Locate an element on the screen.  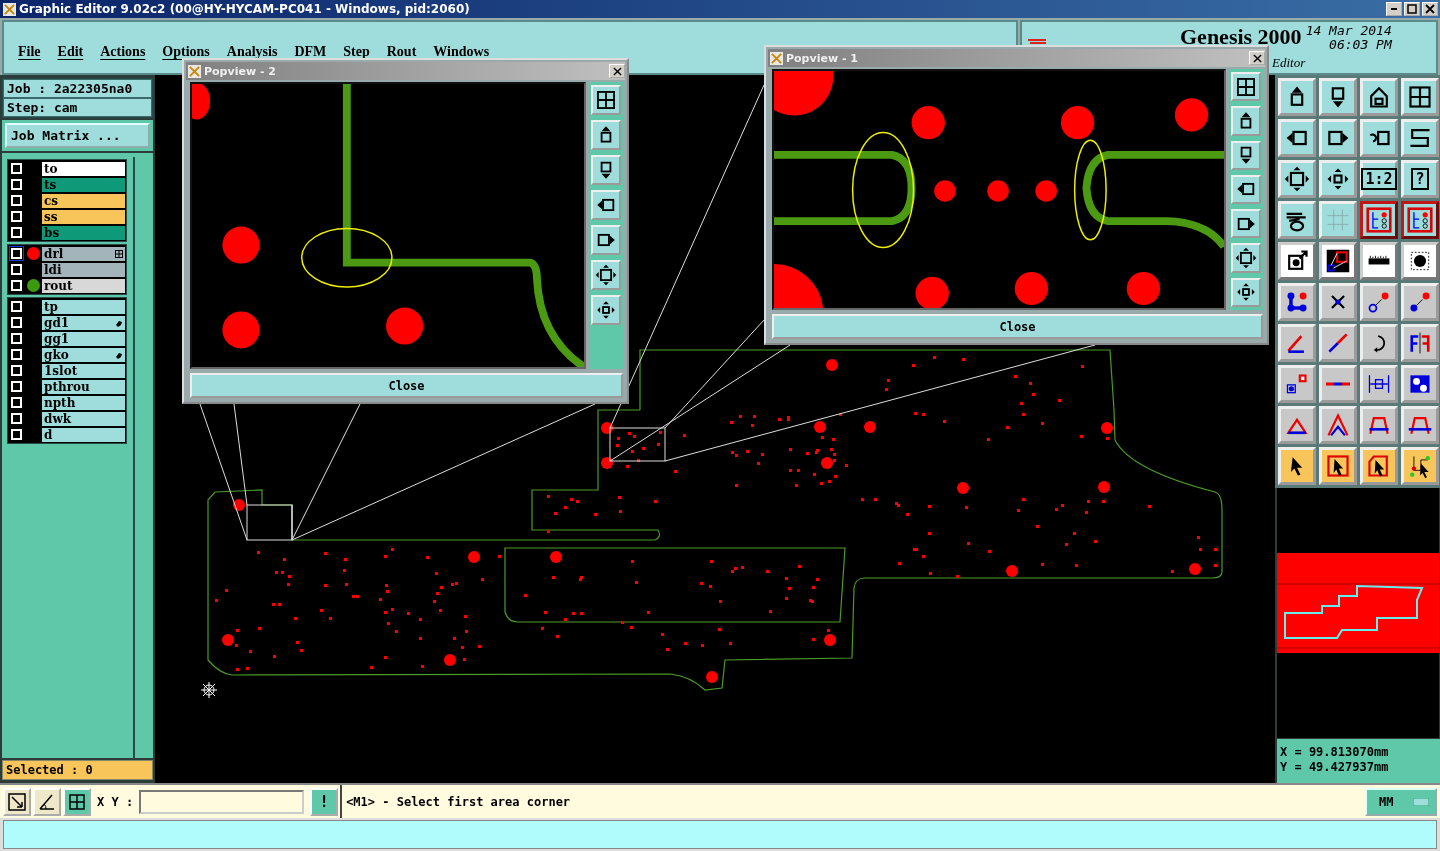
pointer-box-icon is located at coordinates (1338, 466).